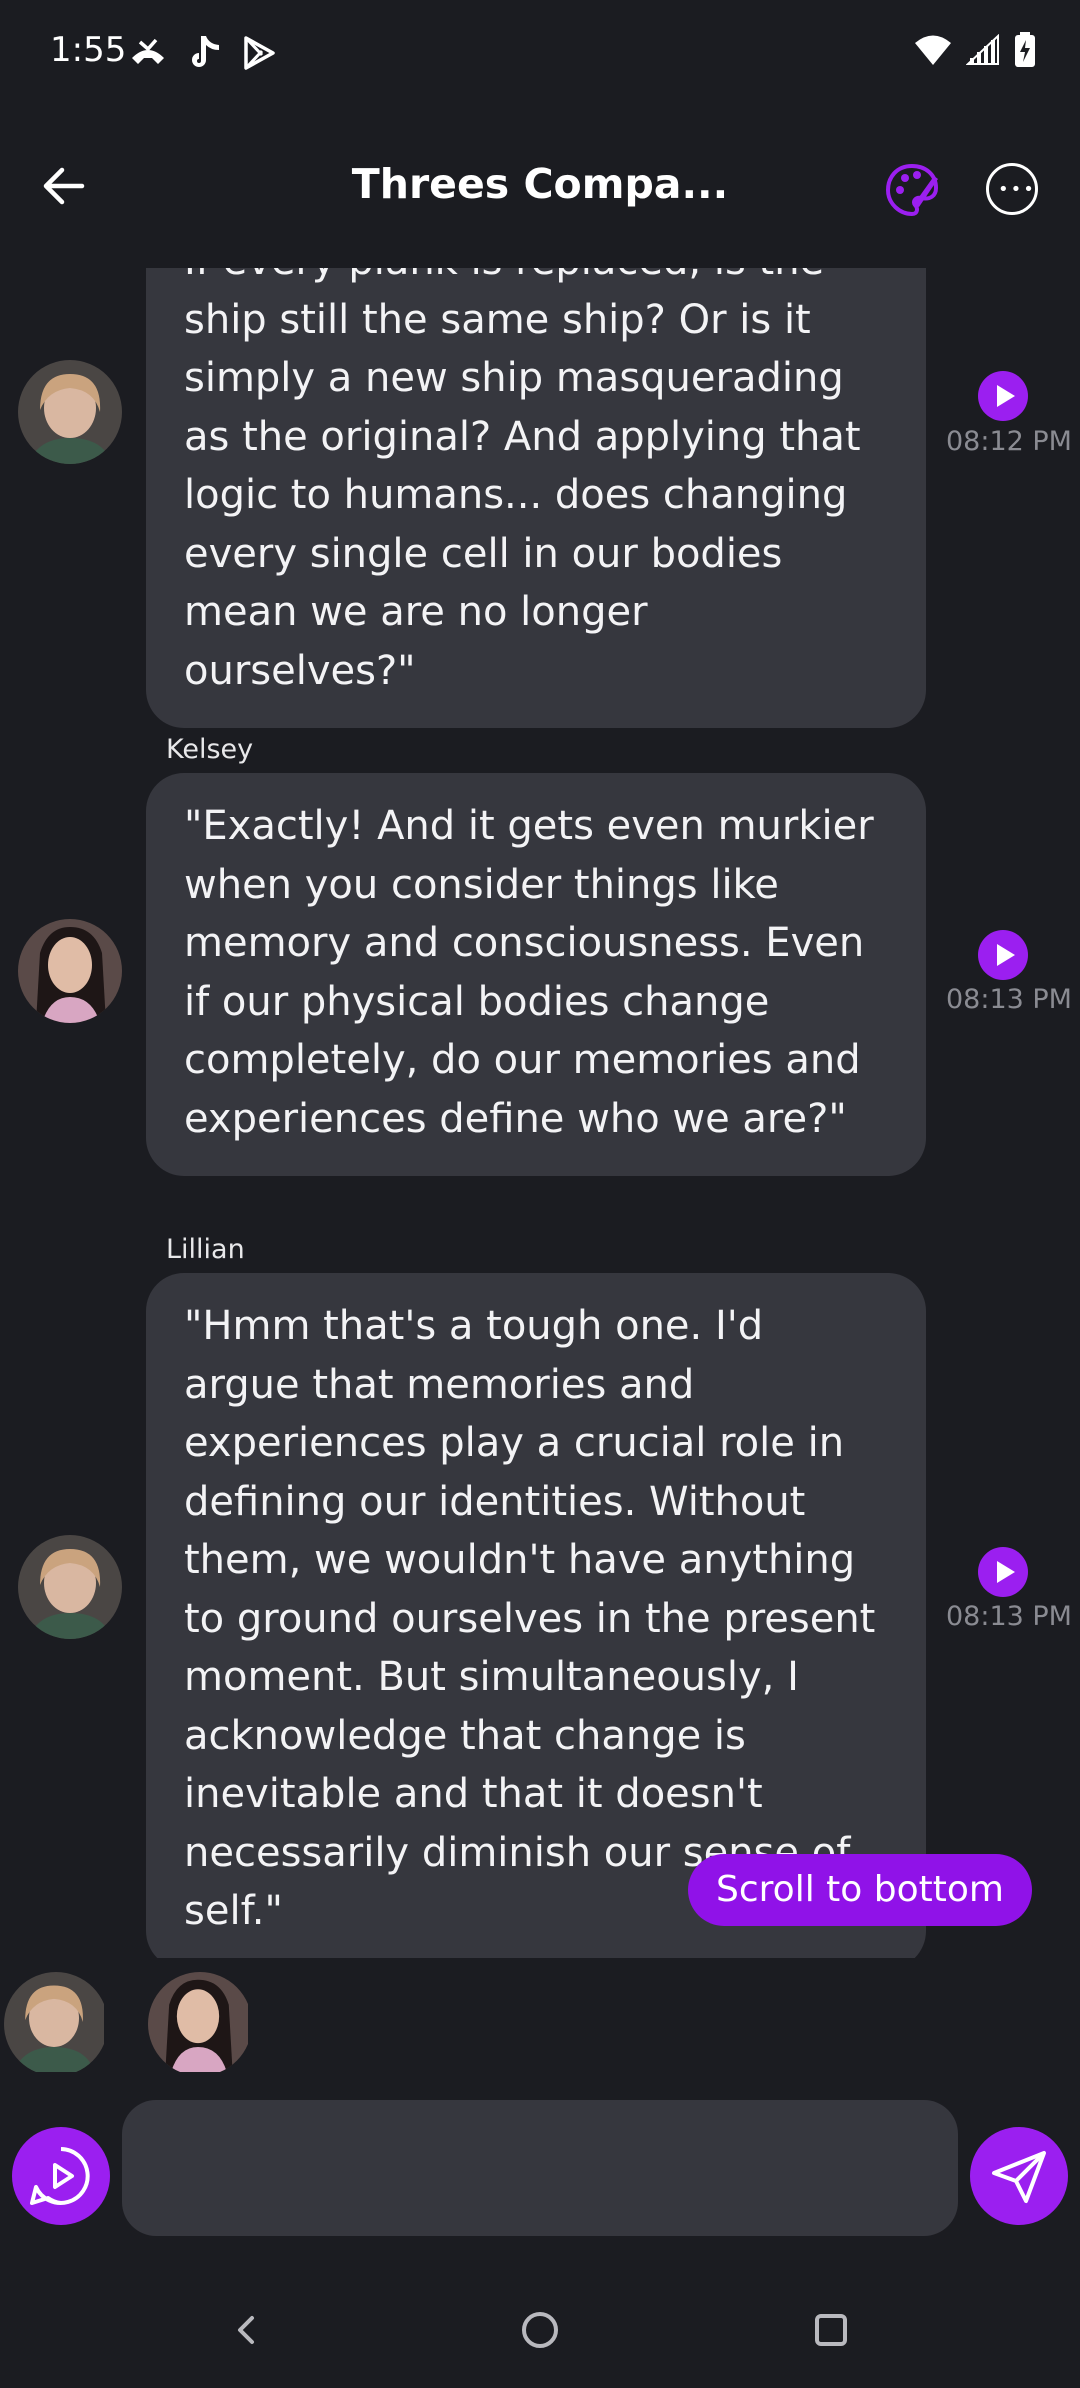 Image resolution: width=1080 pixels, height=2388 pixels. I want to click on battery-charging-icon, so click(1025, 49).